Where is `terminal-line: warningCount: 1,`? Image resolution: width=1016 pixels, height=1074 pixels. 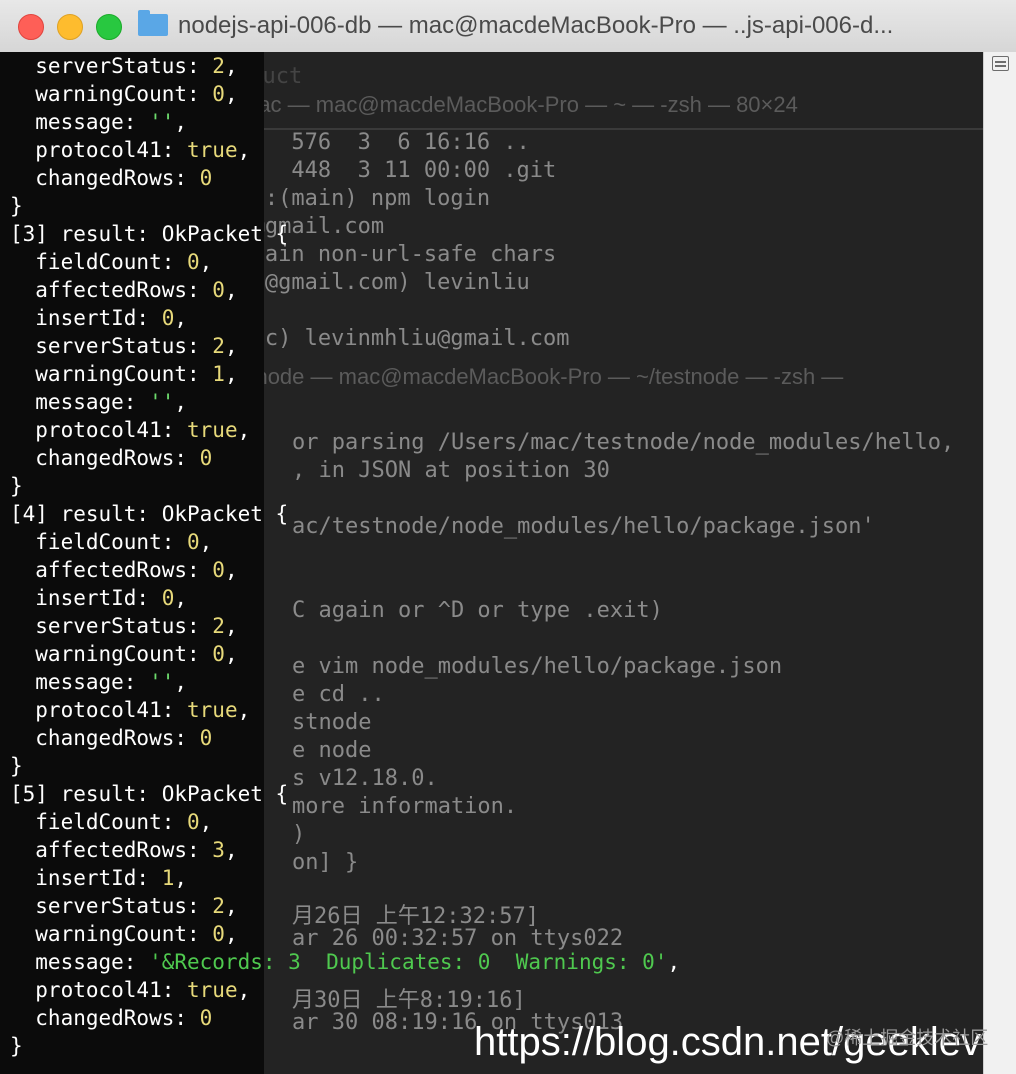 terminal-line: warningCount: 1, is located at coordinates (124, 374).